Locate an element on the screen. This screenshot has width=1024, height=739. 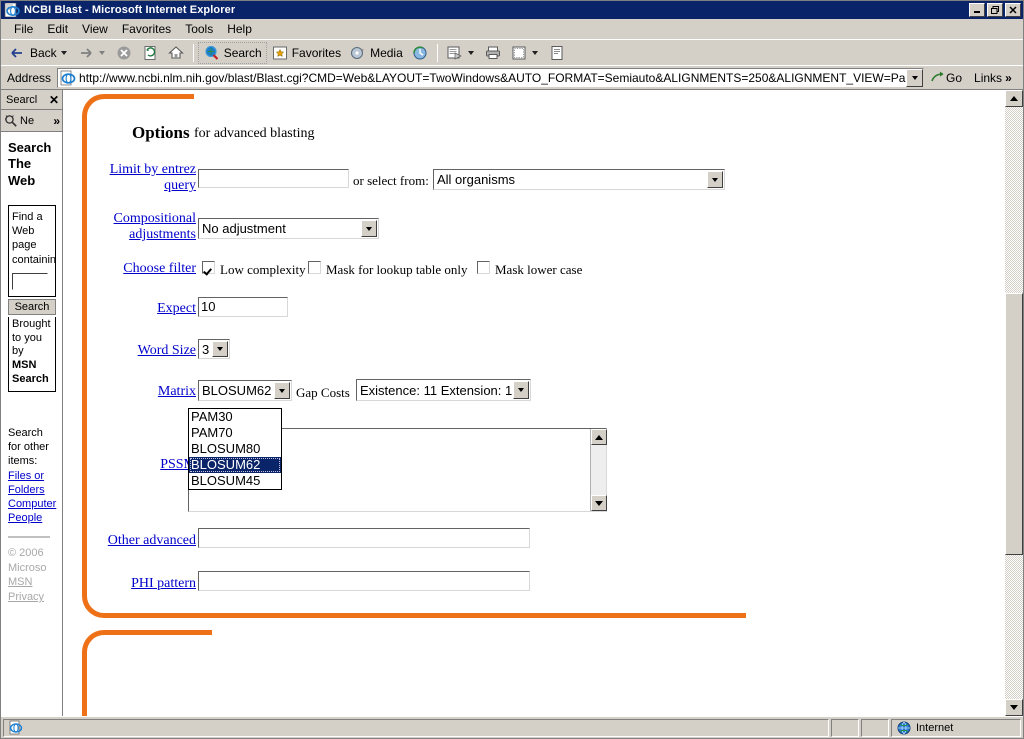
edit-dropdown-icon is located at coordinates (534, 52).